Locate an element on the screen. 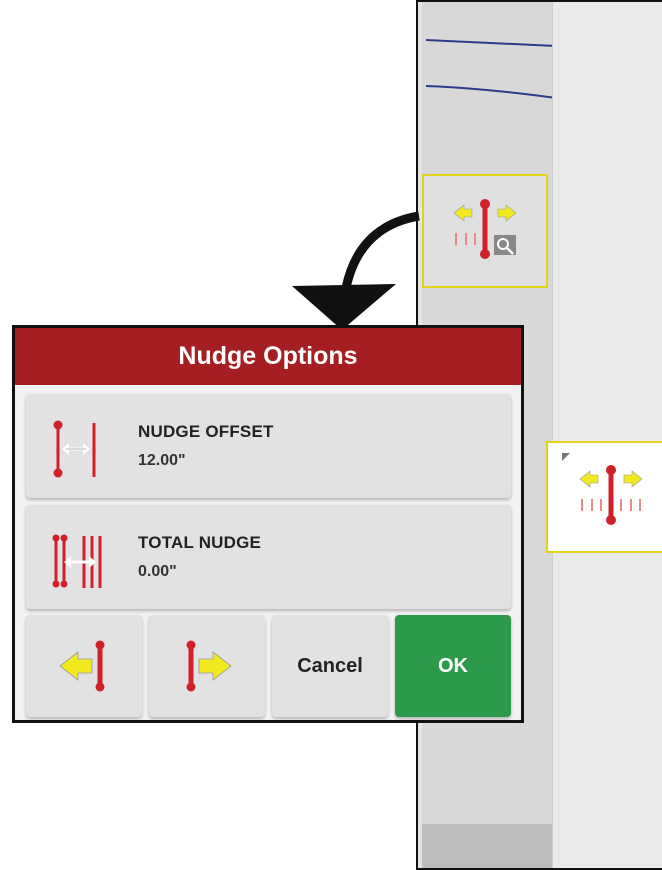 This screenshot has height=870, width=662. nudge-offset-button: NUDGE OFFSET 12.00" is located at coordinates (268, 446).